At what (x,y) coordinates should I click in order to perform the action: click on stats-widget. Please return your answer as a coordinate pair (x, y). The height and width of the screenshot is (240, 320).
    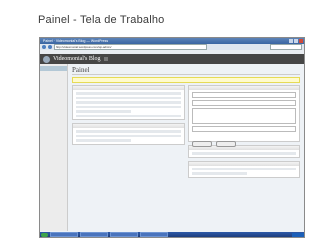
    Looking at the image, I should click on (243, 169).